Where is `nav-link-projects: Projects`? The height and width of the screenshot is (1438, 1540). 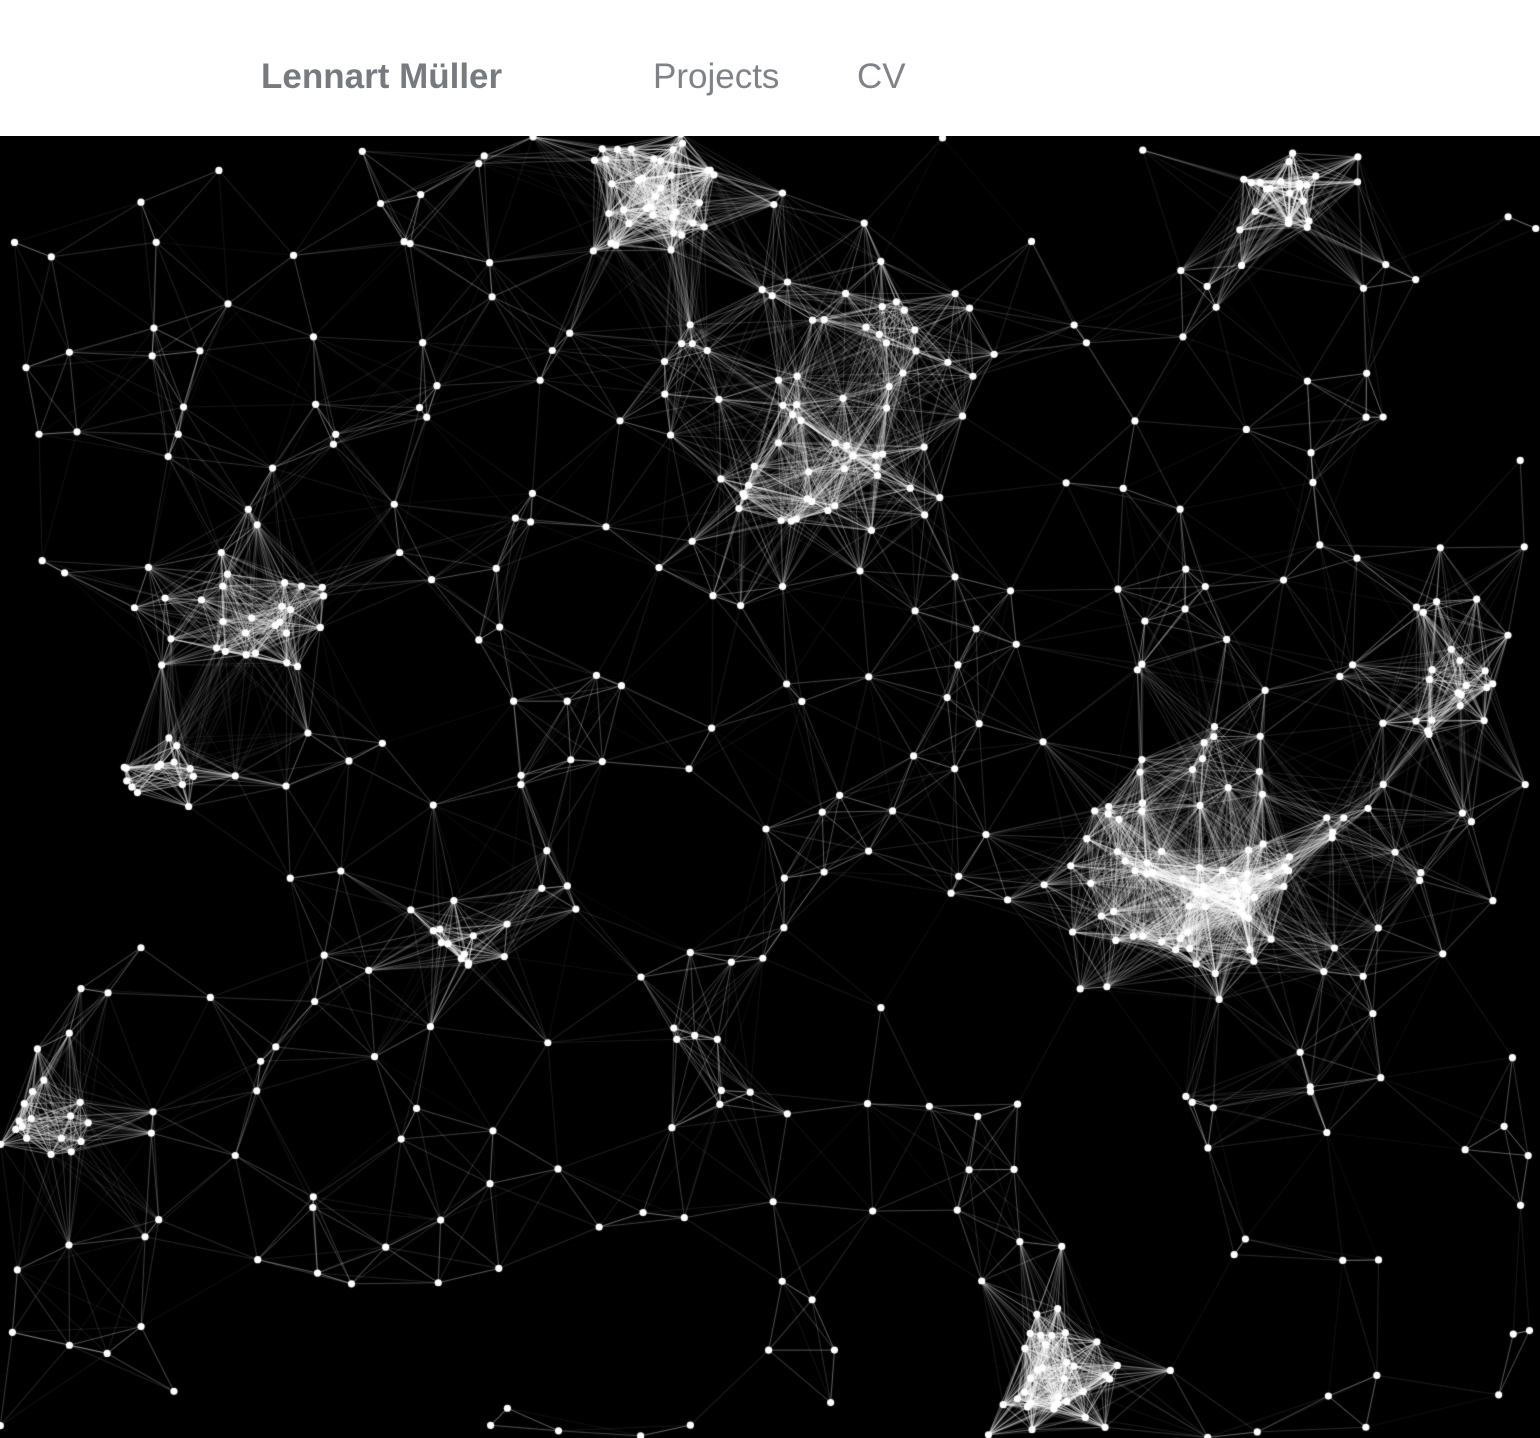
nav-link-projects: Projects is located at coordinates (716, 77).